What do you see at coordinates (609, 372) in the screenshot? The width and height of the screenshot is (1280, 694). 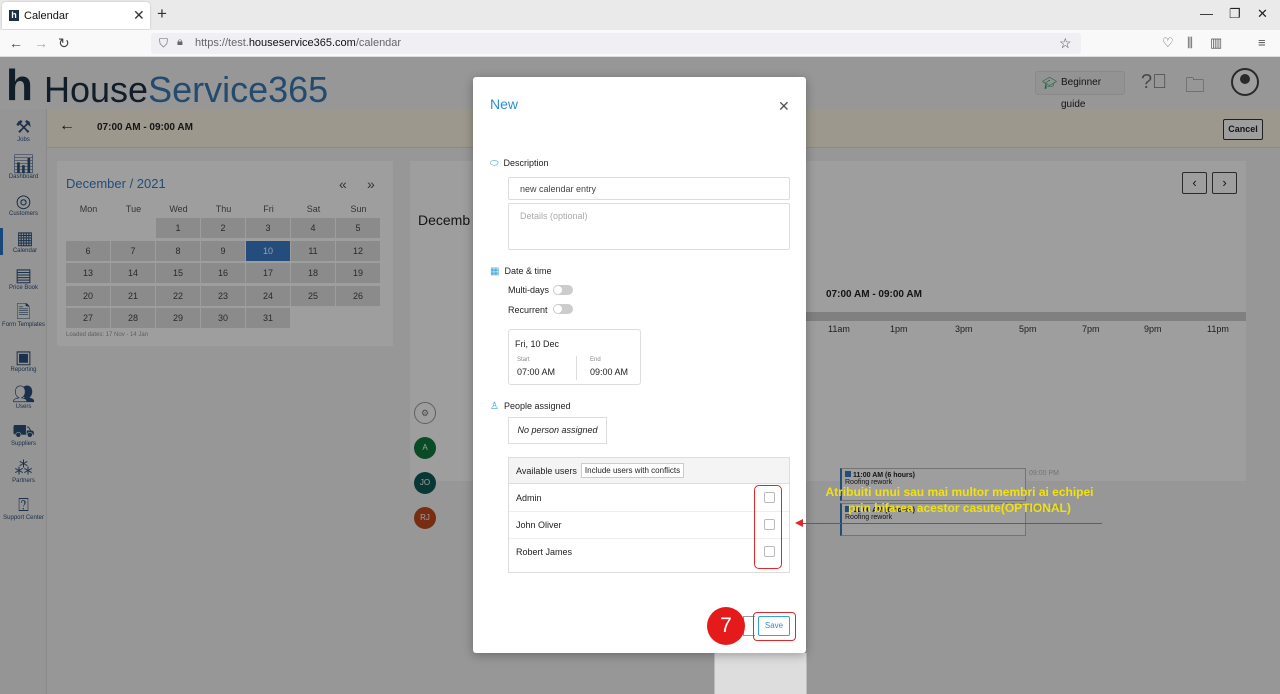 I see `end-time: 09:00 AM` at bounding box center [609, 372].